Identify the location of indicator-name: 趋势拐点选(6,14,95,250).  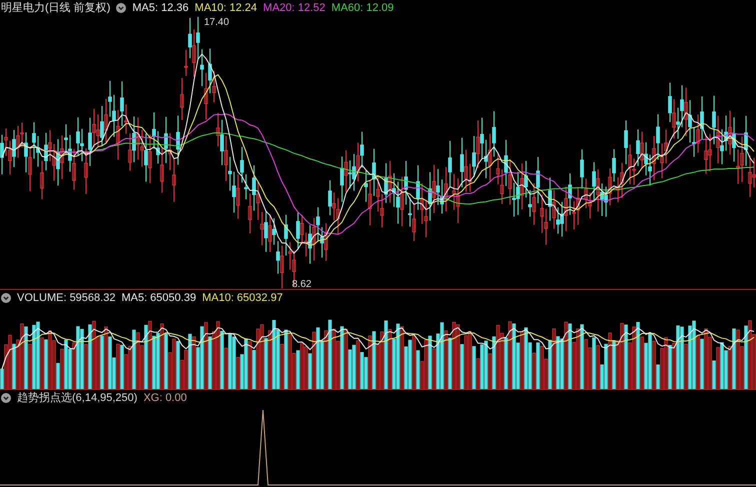
(77, 398).